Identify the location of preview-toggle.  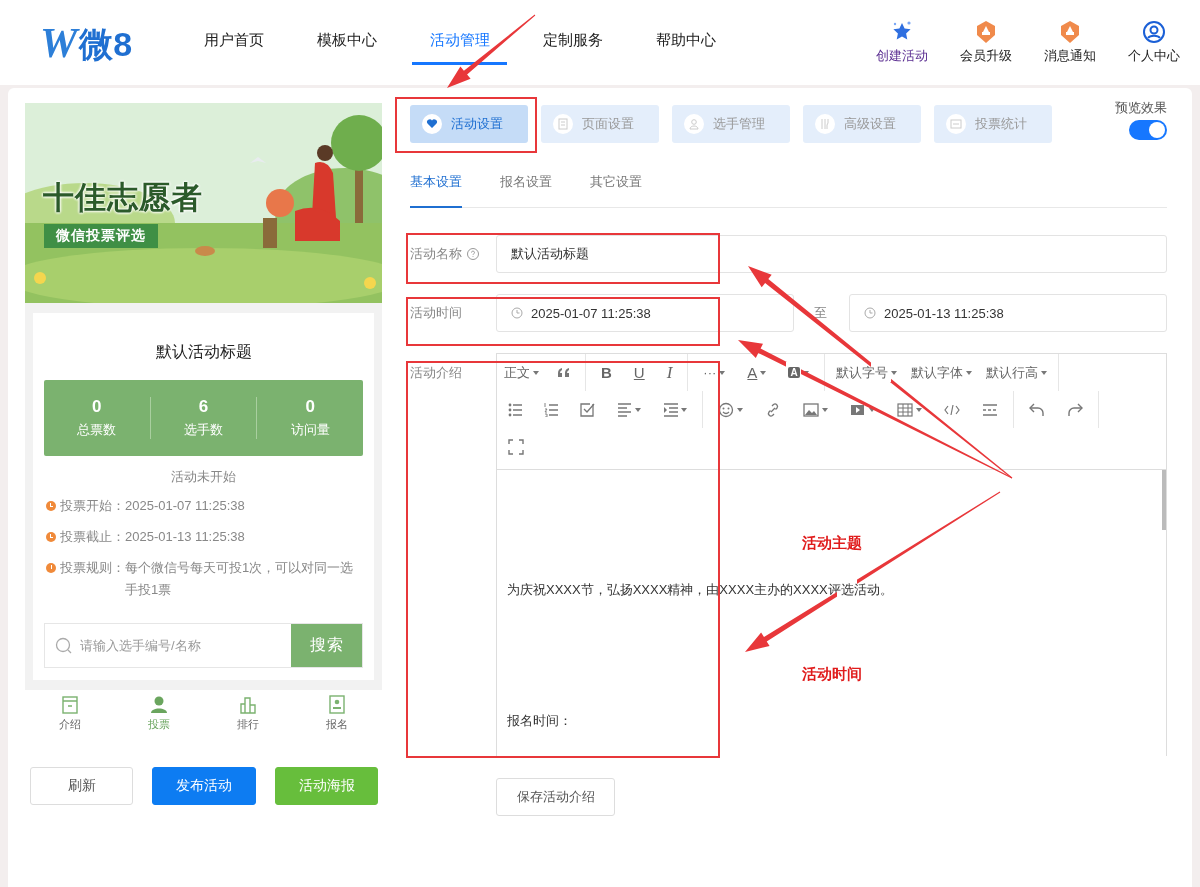
(1148, 130).